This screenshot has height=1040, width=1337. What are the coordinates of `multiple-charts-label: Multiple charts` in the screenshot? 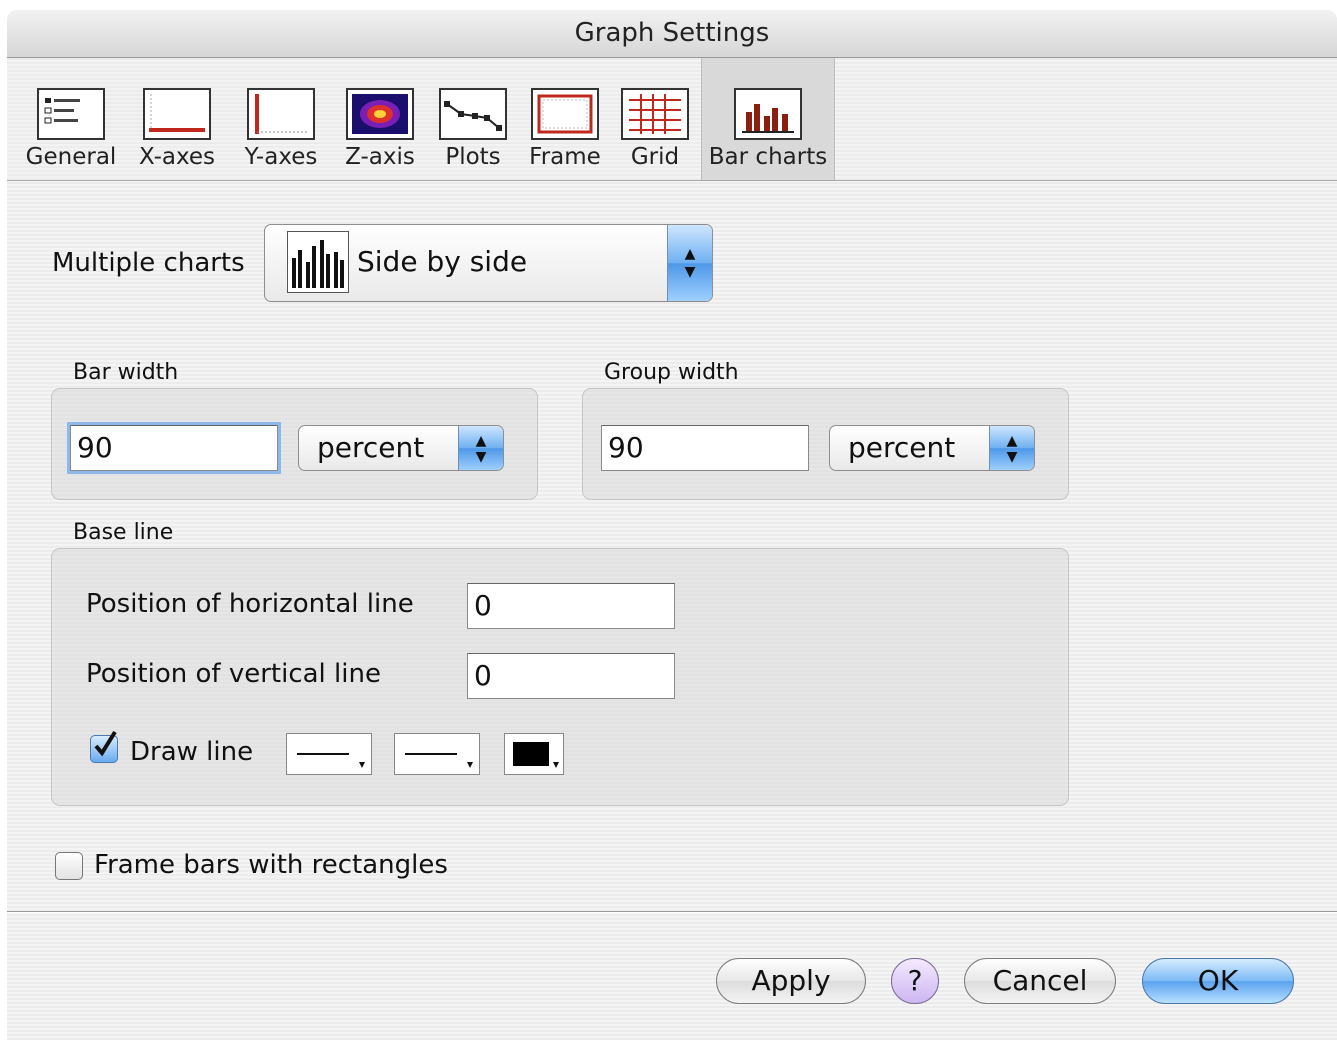 It's located at (148, 263).